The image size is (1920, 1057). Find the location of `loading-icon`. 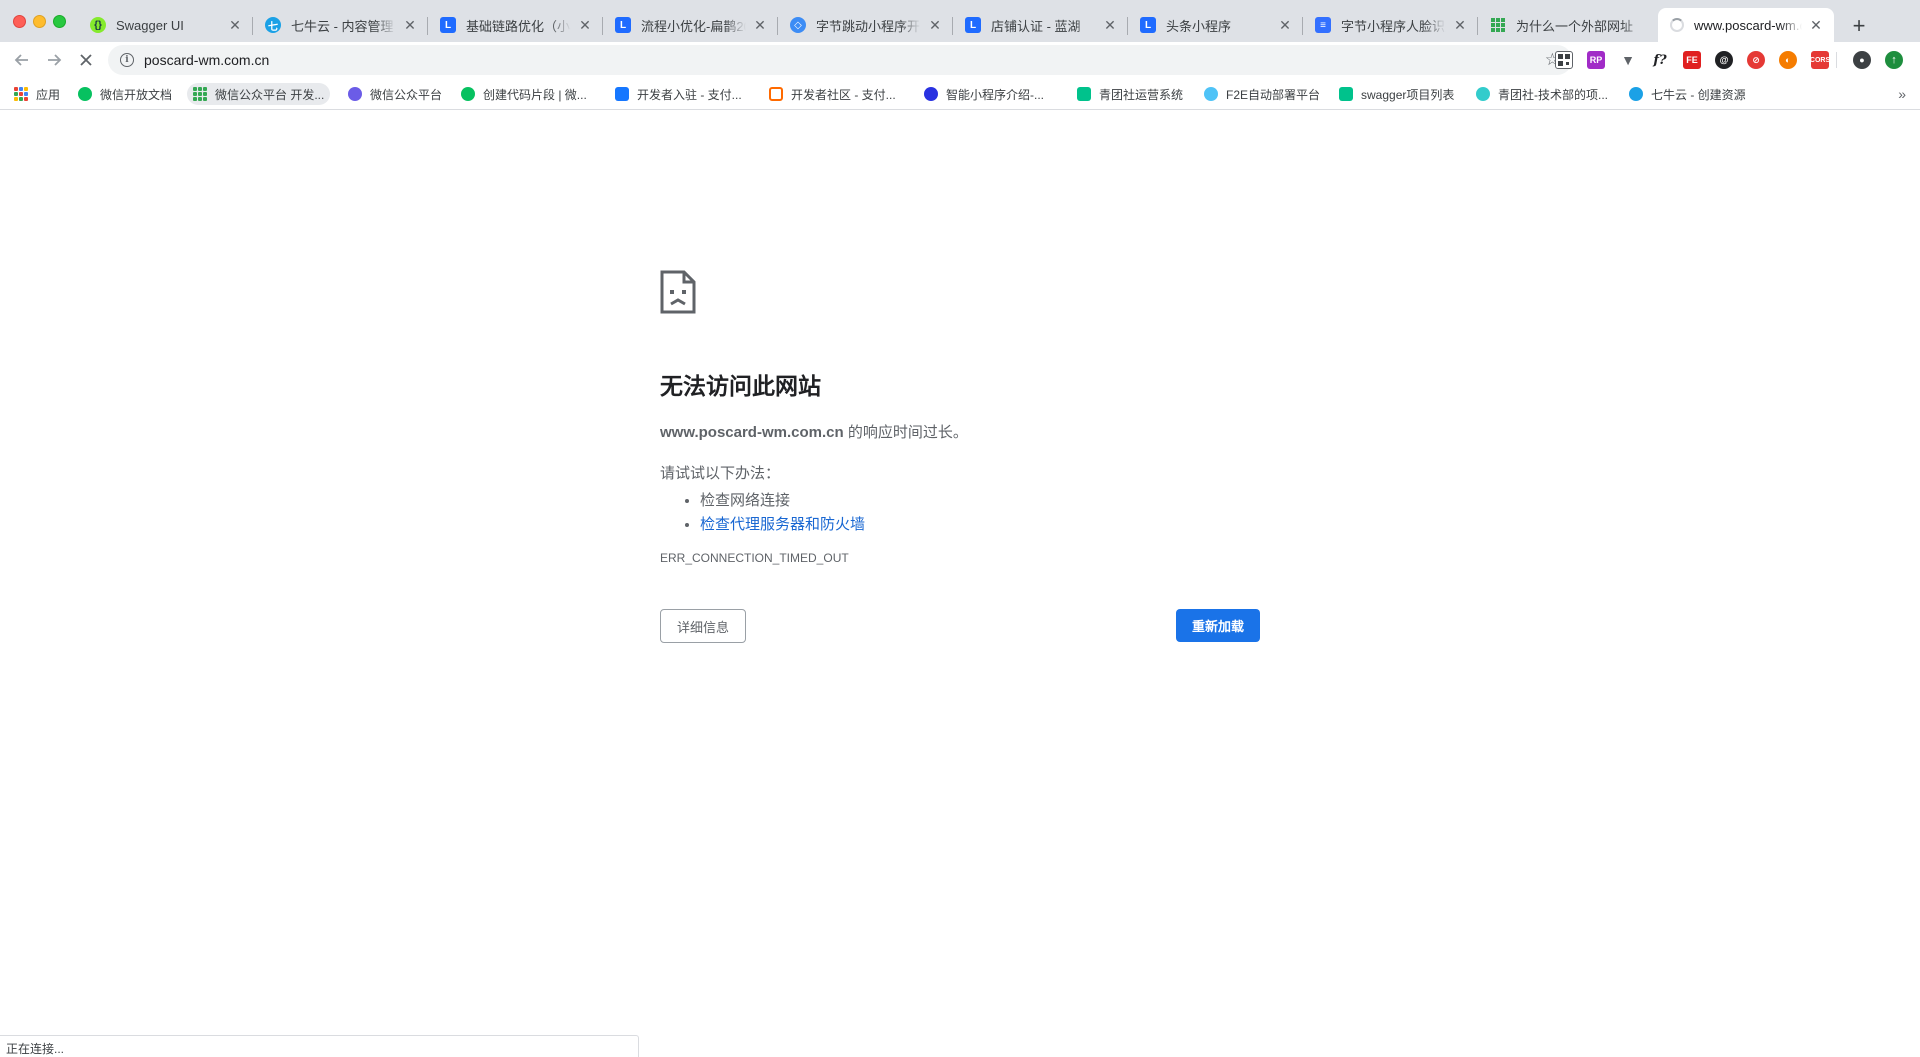

loading-icon is located at coordinates (1677, 25).